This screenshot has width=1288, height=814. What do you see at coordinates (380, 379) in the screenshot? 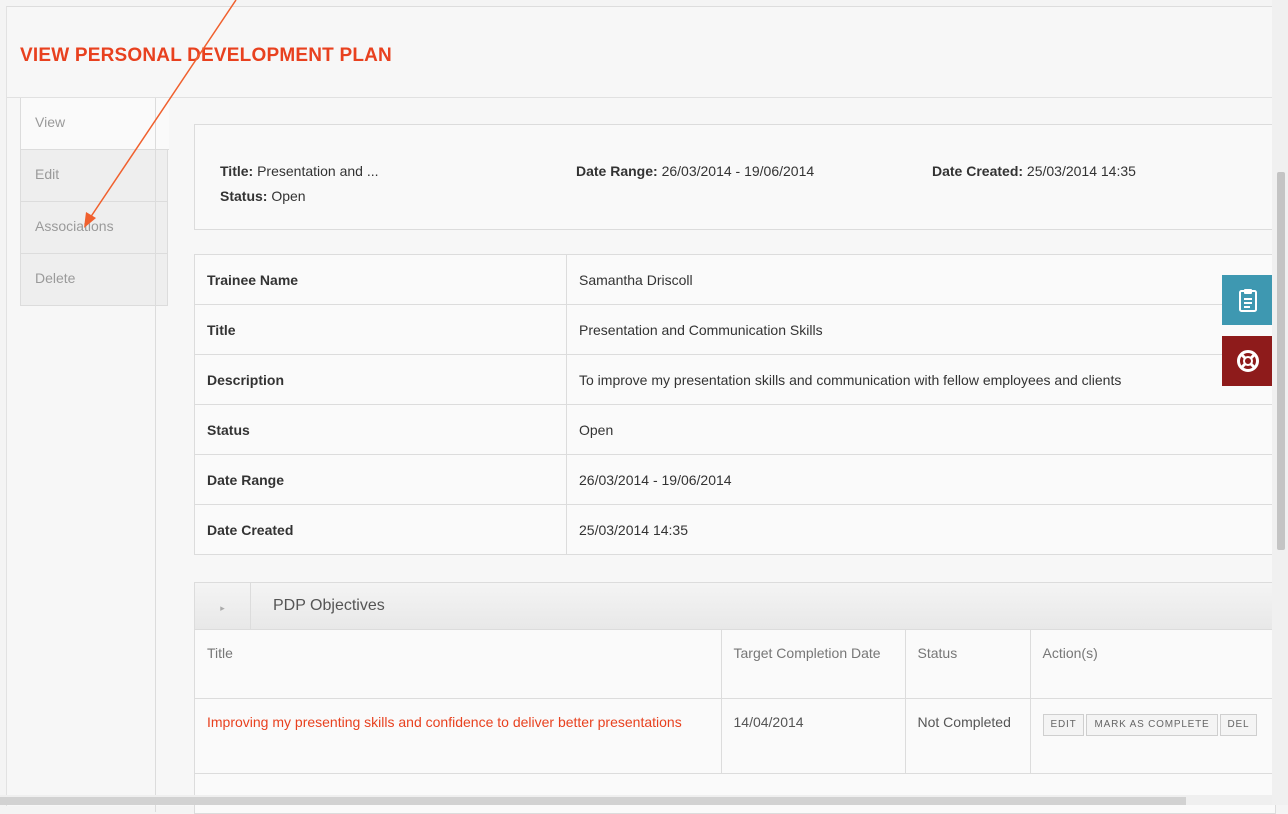
I see `detail-key: Description` at bounding box center [380, 379].